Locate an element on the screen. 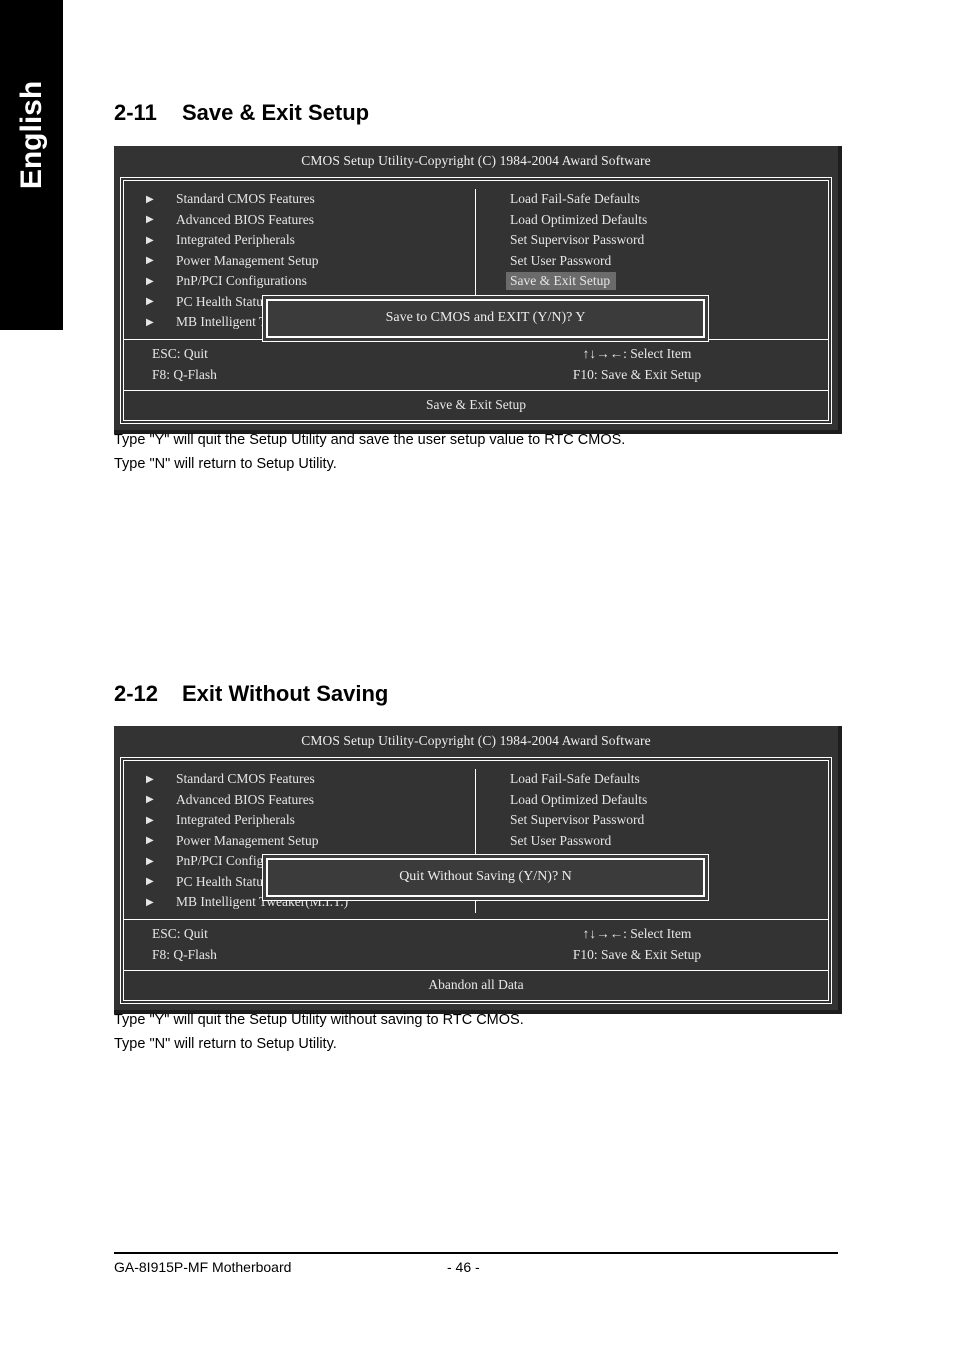  confirm-dialog-message: Save to CMOS and EXIT (Y/N)? Y is located at coordinates (485, 318).